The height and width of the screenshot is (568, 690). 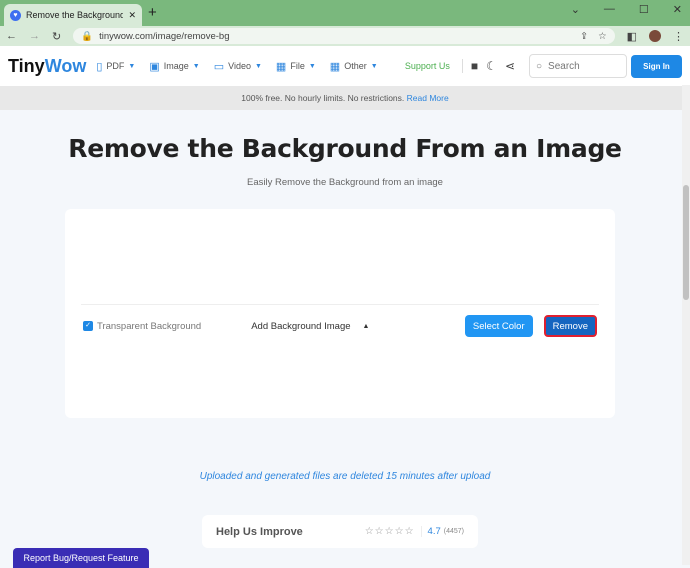 I want to click on tab-title: Remove the Background From an Image, so click(x=75, y=15).